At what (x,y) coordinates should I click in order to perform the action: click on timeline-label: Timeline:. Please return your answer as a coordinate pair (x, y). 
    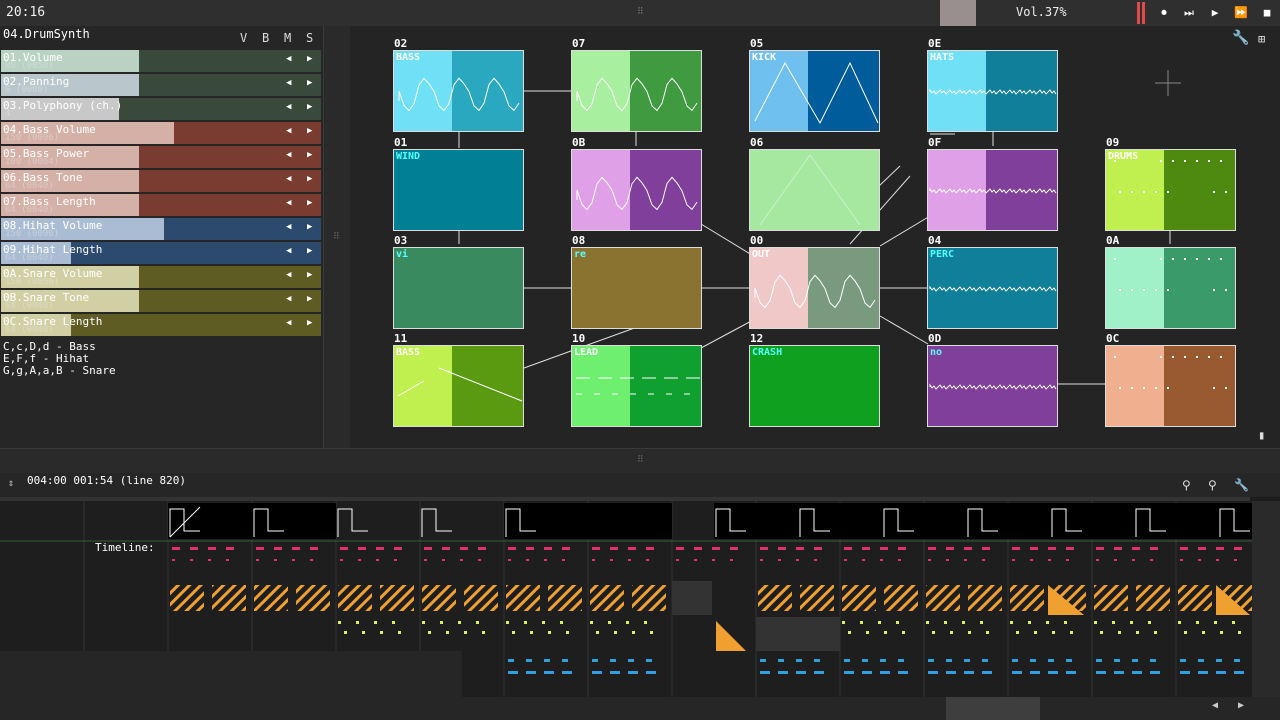
    Looking at the image, I should click on (125, 547).